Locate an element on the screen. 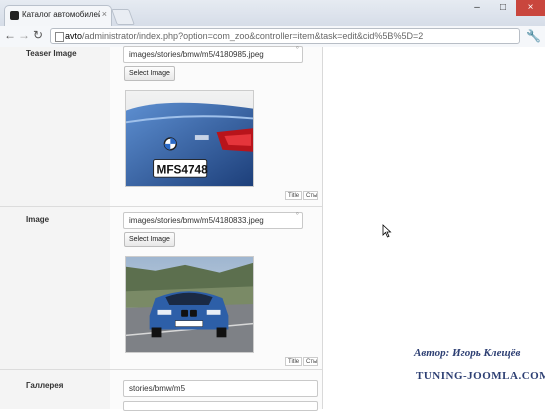 This screenshot has height=411, width=545. image-label: Image is located at coordinates (38, 219).